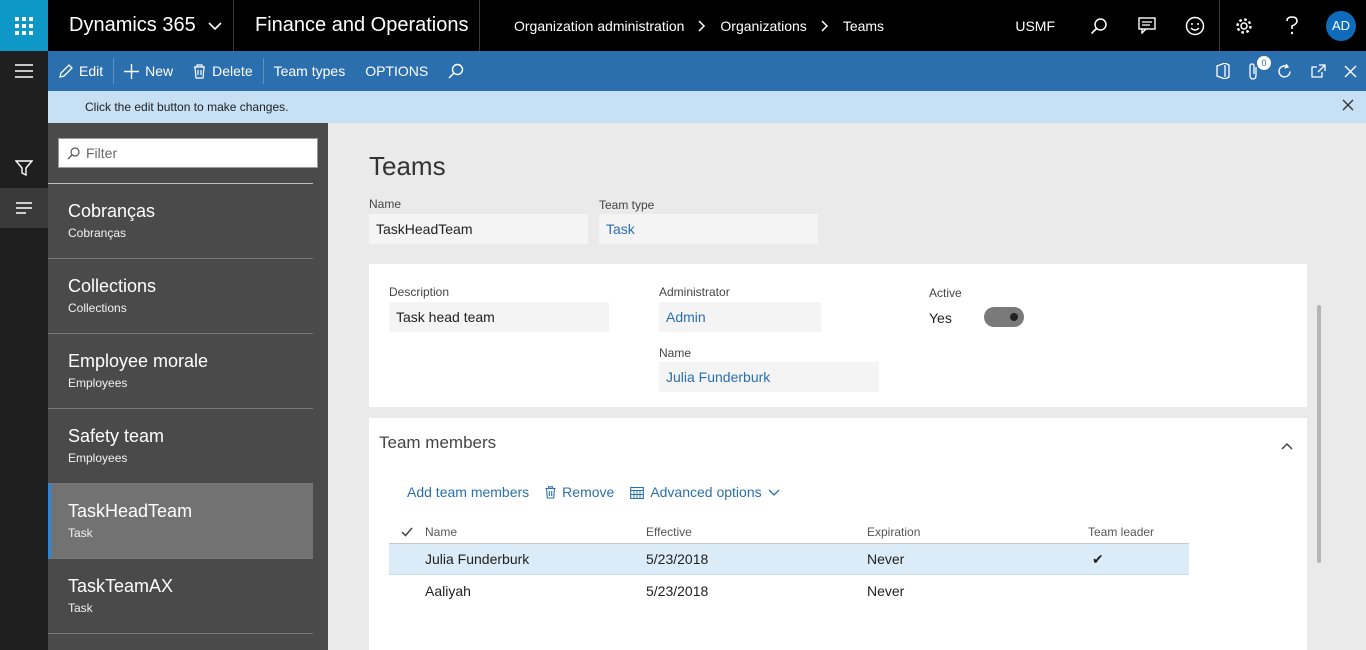 Image resolution: width=1366 pixels, height=650 pixels. I want to click on checkmark-icon, so click(407, 532).